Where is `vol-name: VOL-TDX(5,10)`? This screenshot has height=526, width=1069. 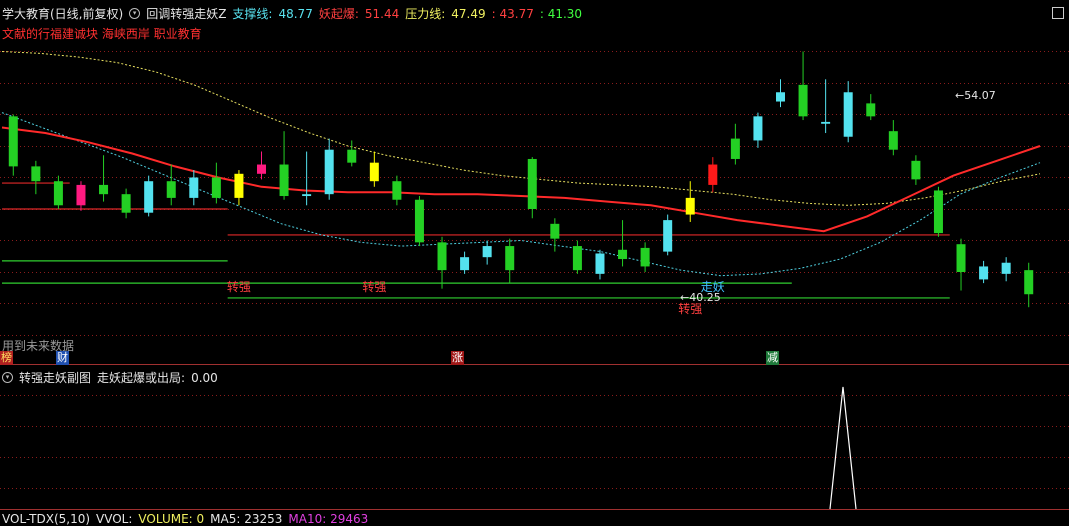 vol-name: VOL-TDX(5,10) is located at coordinates (46, 519).